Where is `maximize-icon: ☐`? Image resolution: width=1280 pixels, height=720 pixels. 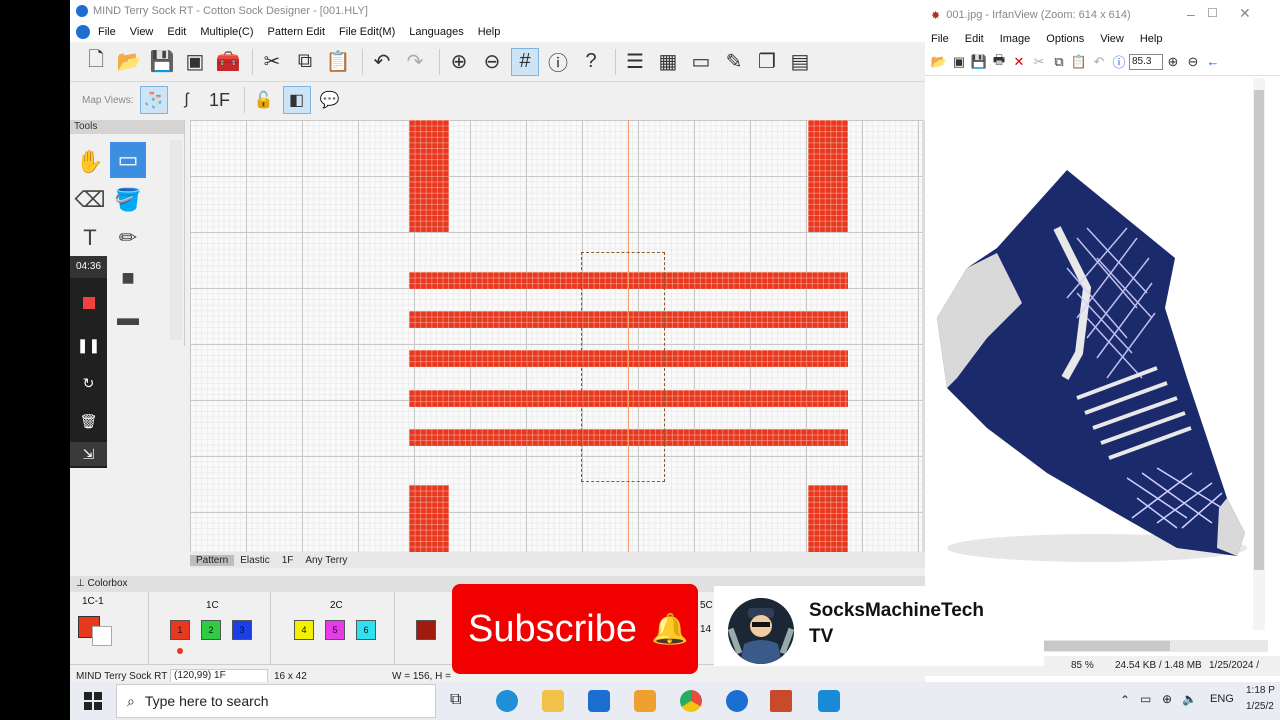
maximize-icon: ☐ is located at coordinates (1212, 13).